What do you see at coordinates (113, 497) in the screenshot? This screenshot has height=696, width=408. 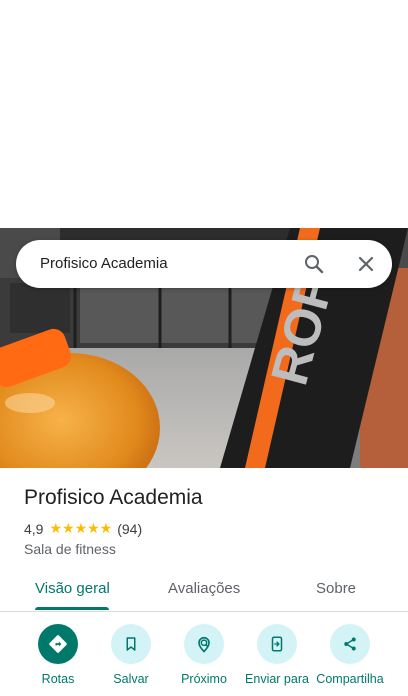 I see `place-title: Profisico Academia` at bounding box center [113, 497].